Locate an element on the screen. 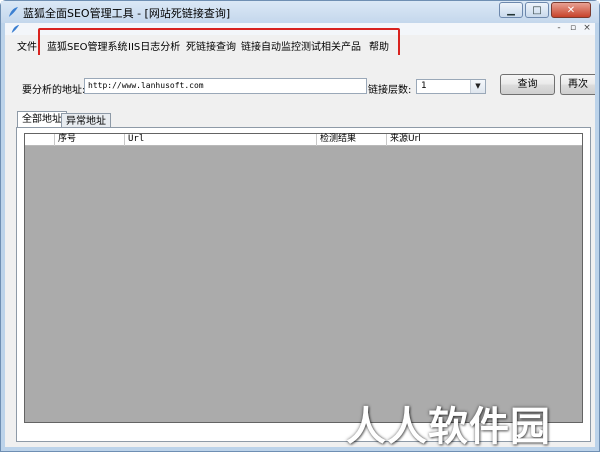  mdi-controls: - ▫ × is located at coordinates (572, 28).